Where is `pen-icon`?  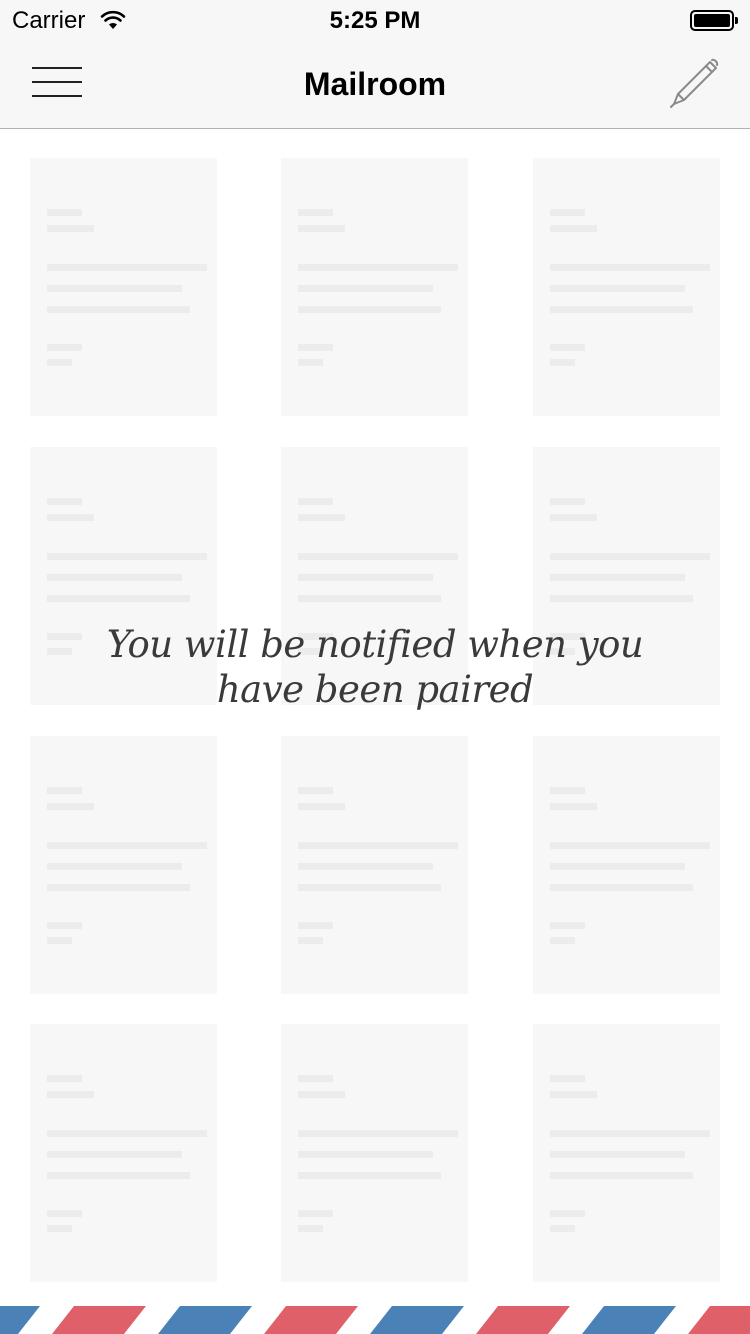
pen-icon is located at coordinates (694, 84).